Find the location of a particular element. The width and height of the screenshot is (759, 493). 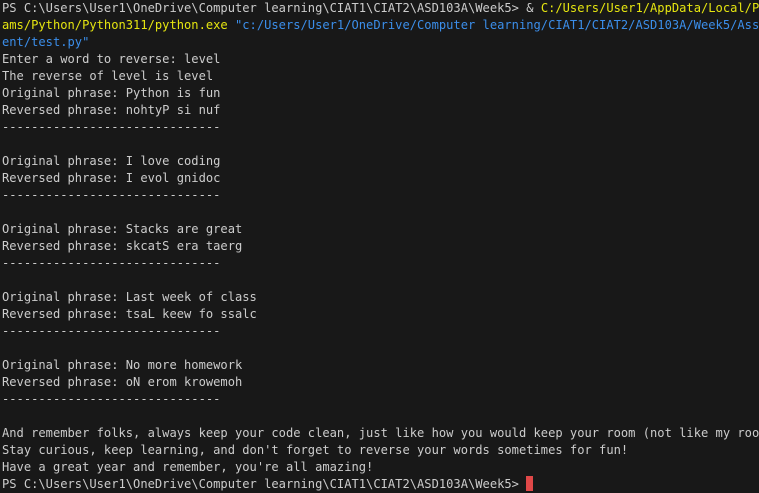

text-cursor is located at coordinates (530, 483).